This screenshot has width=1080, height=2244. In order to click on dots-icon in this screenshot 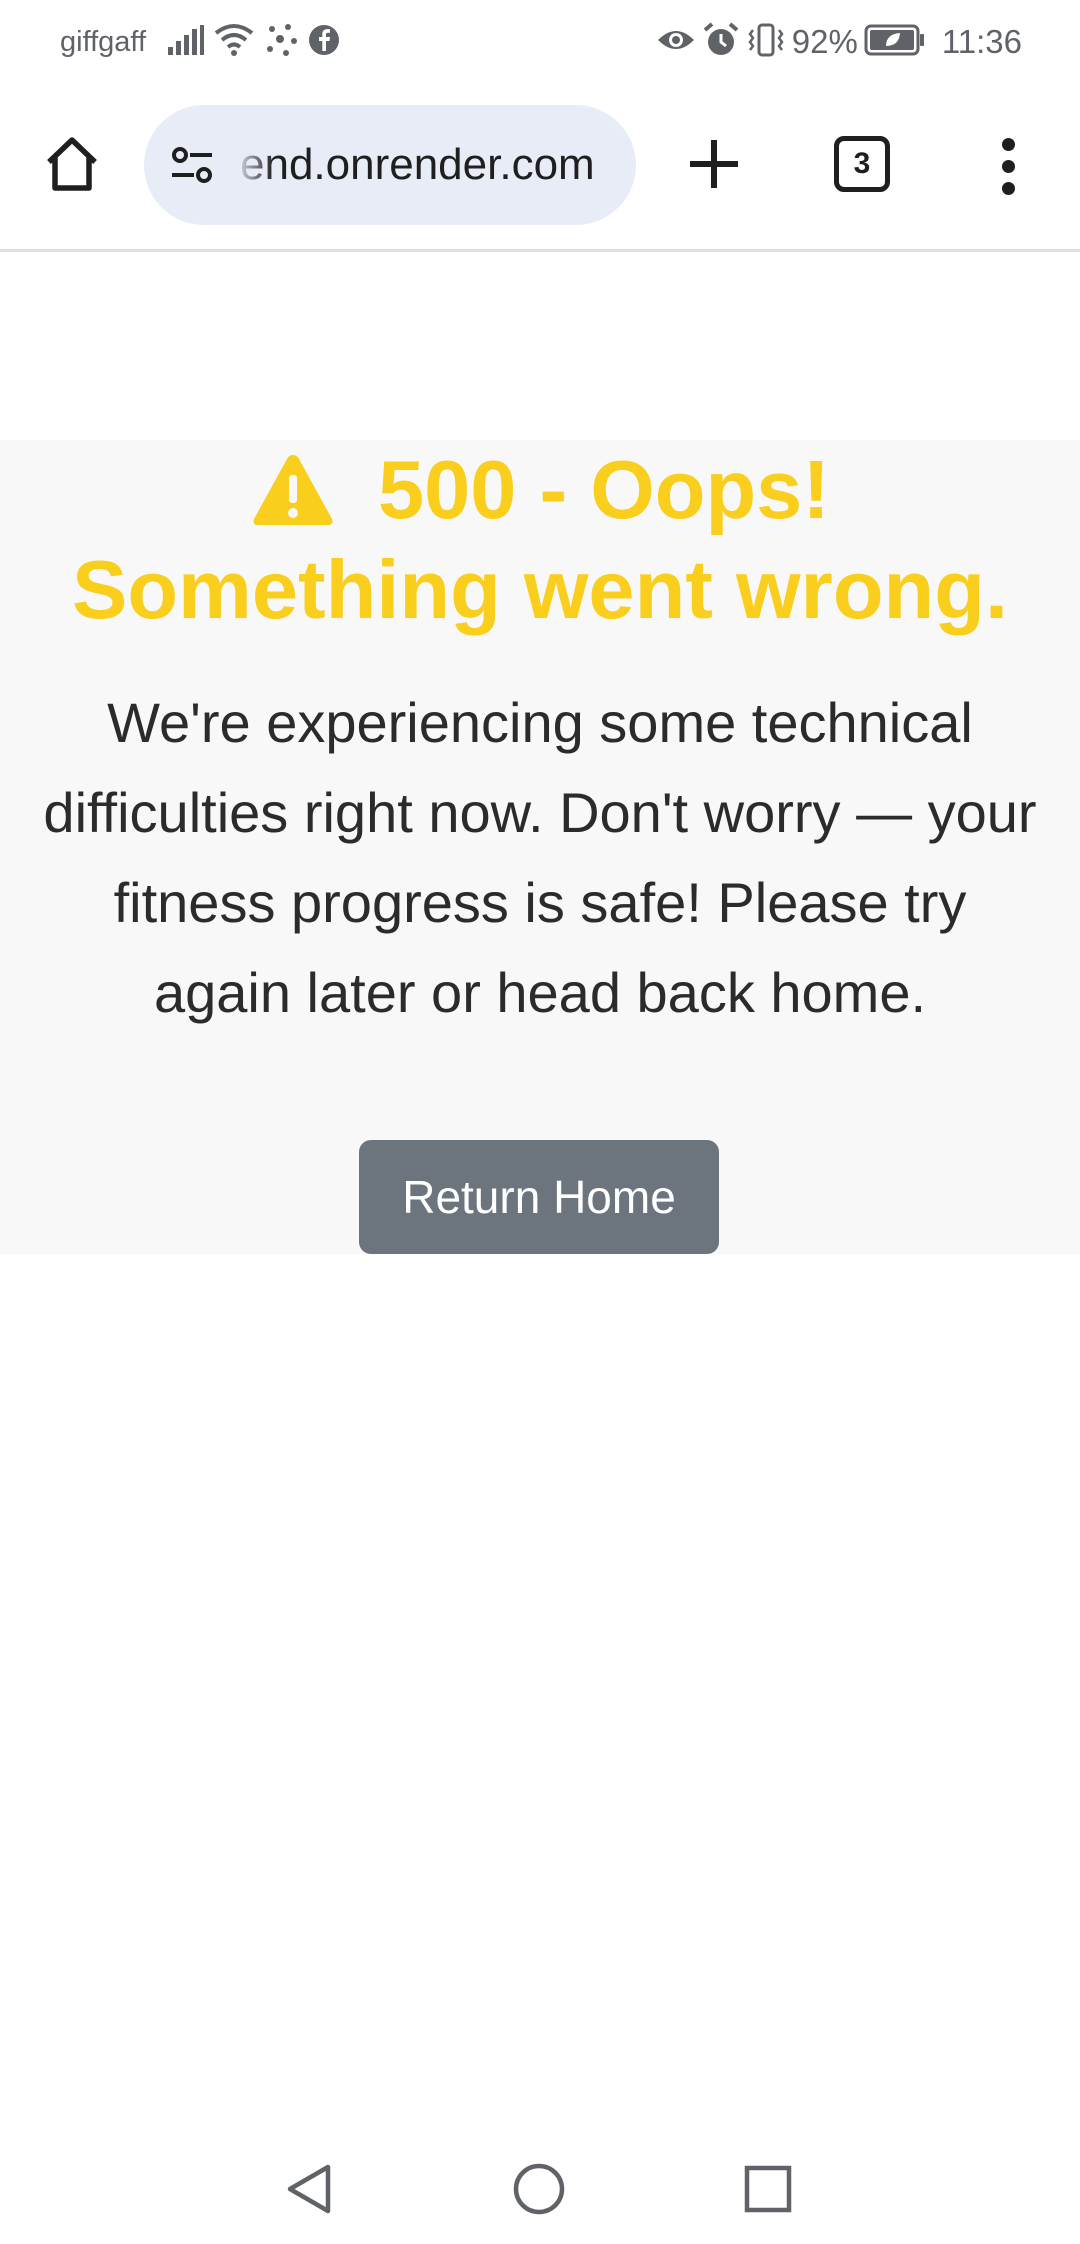, I will do `click(281, 42)`.